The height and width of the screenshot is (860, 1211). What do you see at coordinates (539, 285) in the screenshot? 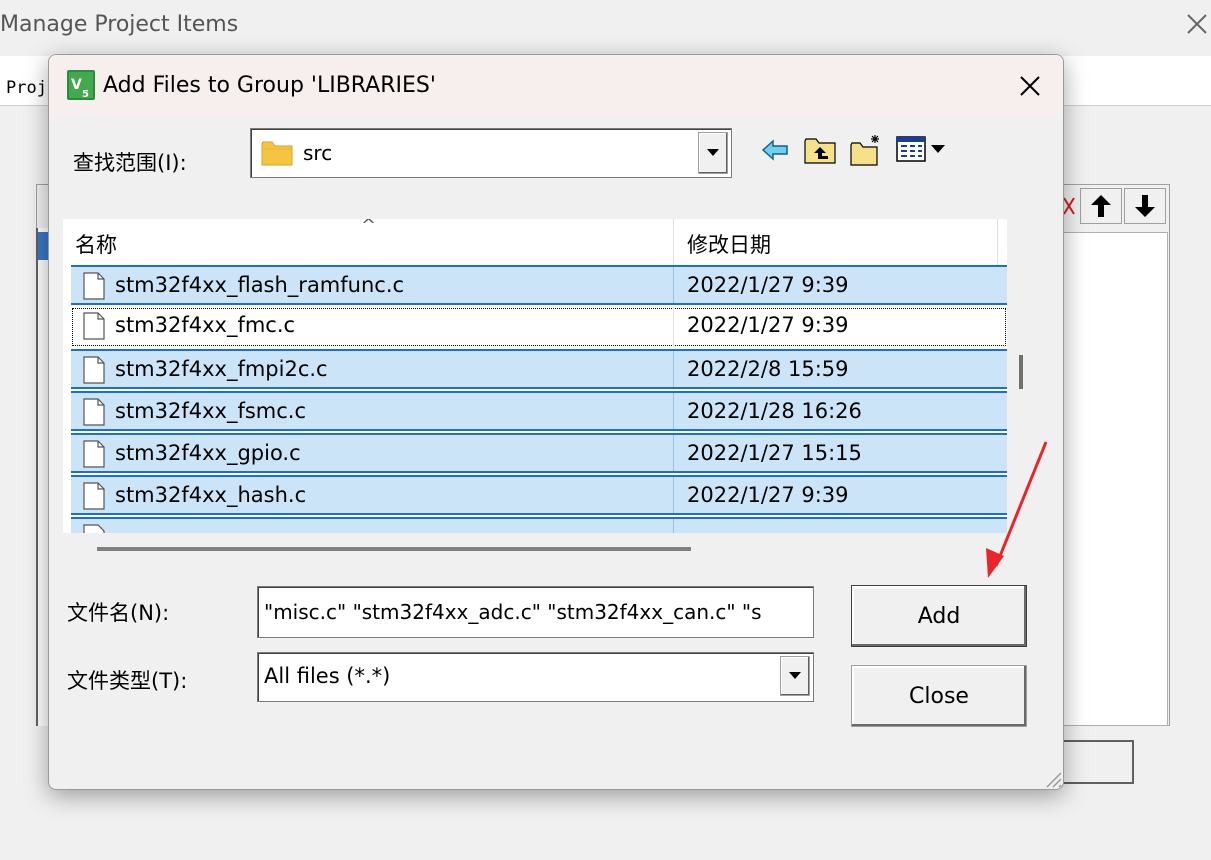
I see `file-row: stm32f4xx_flash_ramfunc.c 2022/1/27 9:39` at bounding box center [539, 285].